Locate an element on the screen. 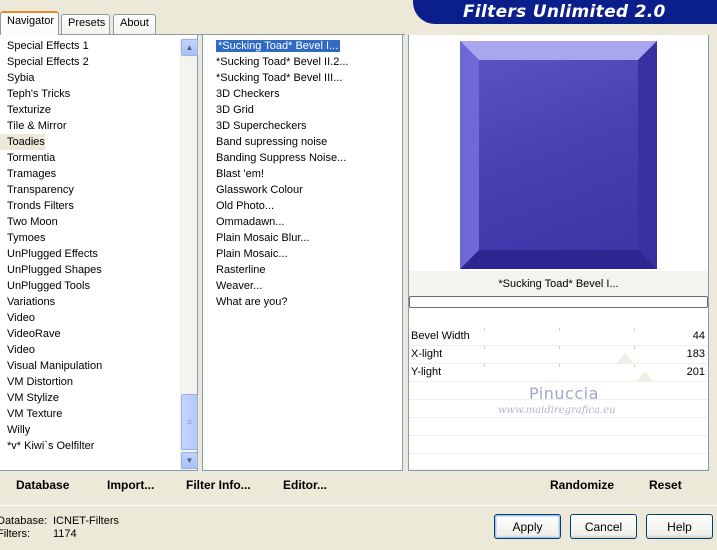 This screenshot has height=550, width=717. filter-item: 3D Grid is located at coordinates (233, 110).